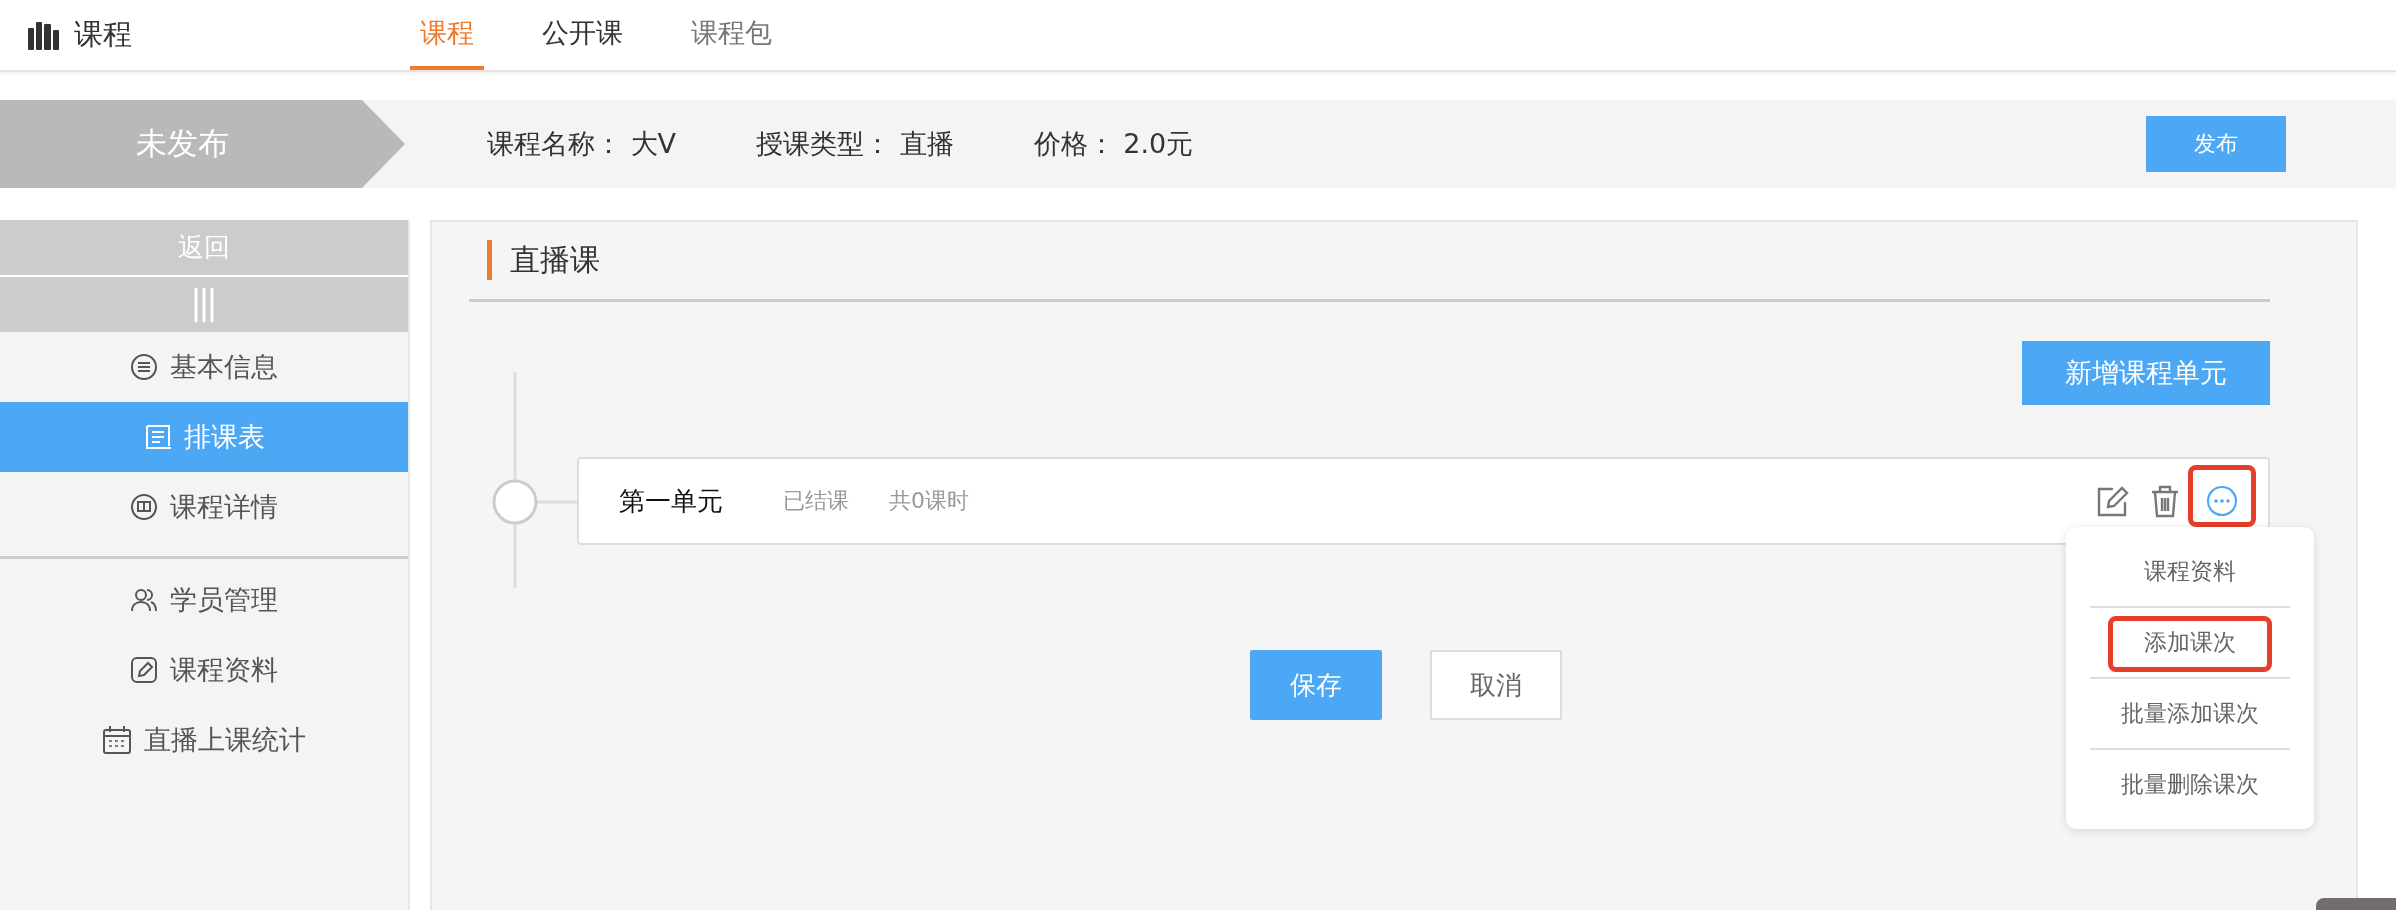  I want to click on menu-item: 批量添加课次, so click(2190, 713).